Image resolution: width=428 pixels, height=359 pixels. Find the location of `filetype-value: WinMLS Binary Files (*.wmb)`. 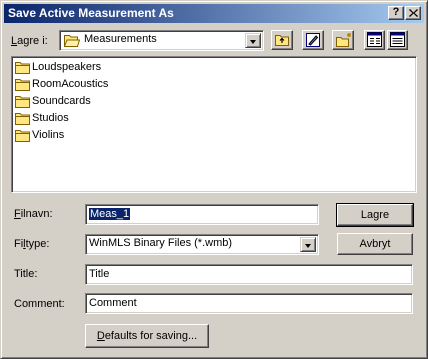

filetype-value: WinMLS Binary Files (*.wmb) is located at coordinates (161, 243).